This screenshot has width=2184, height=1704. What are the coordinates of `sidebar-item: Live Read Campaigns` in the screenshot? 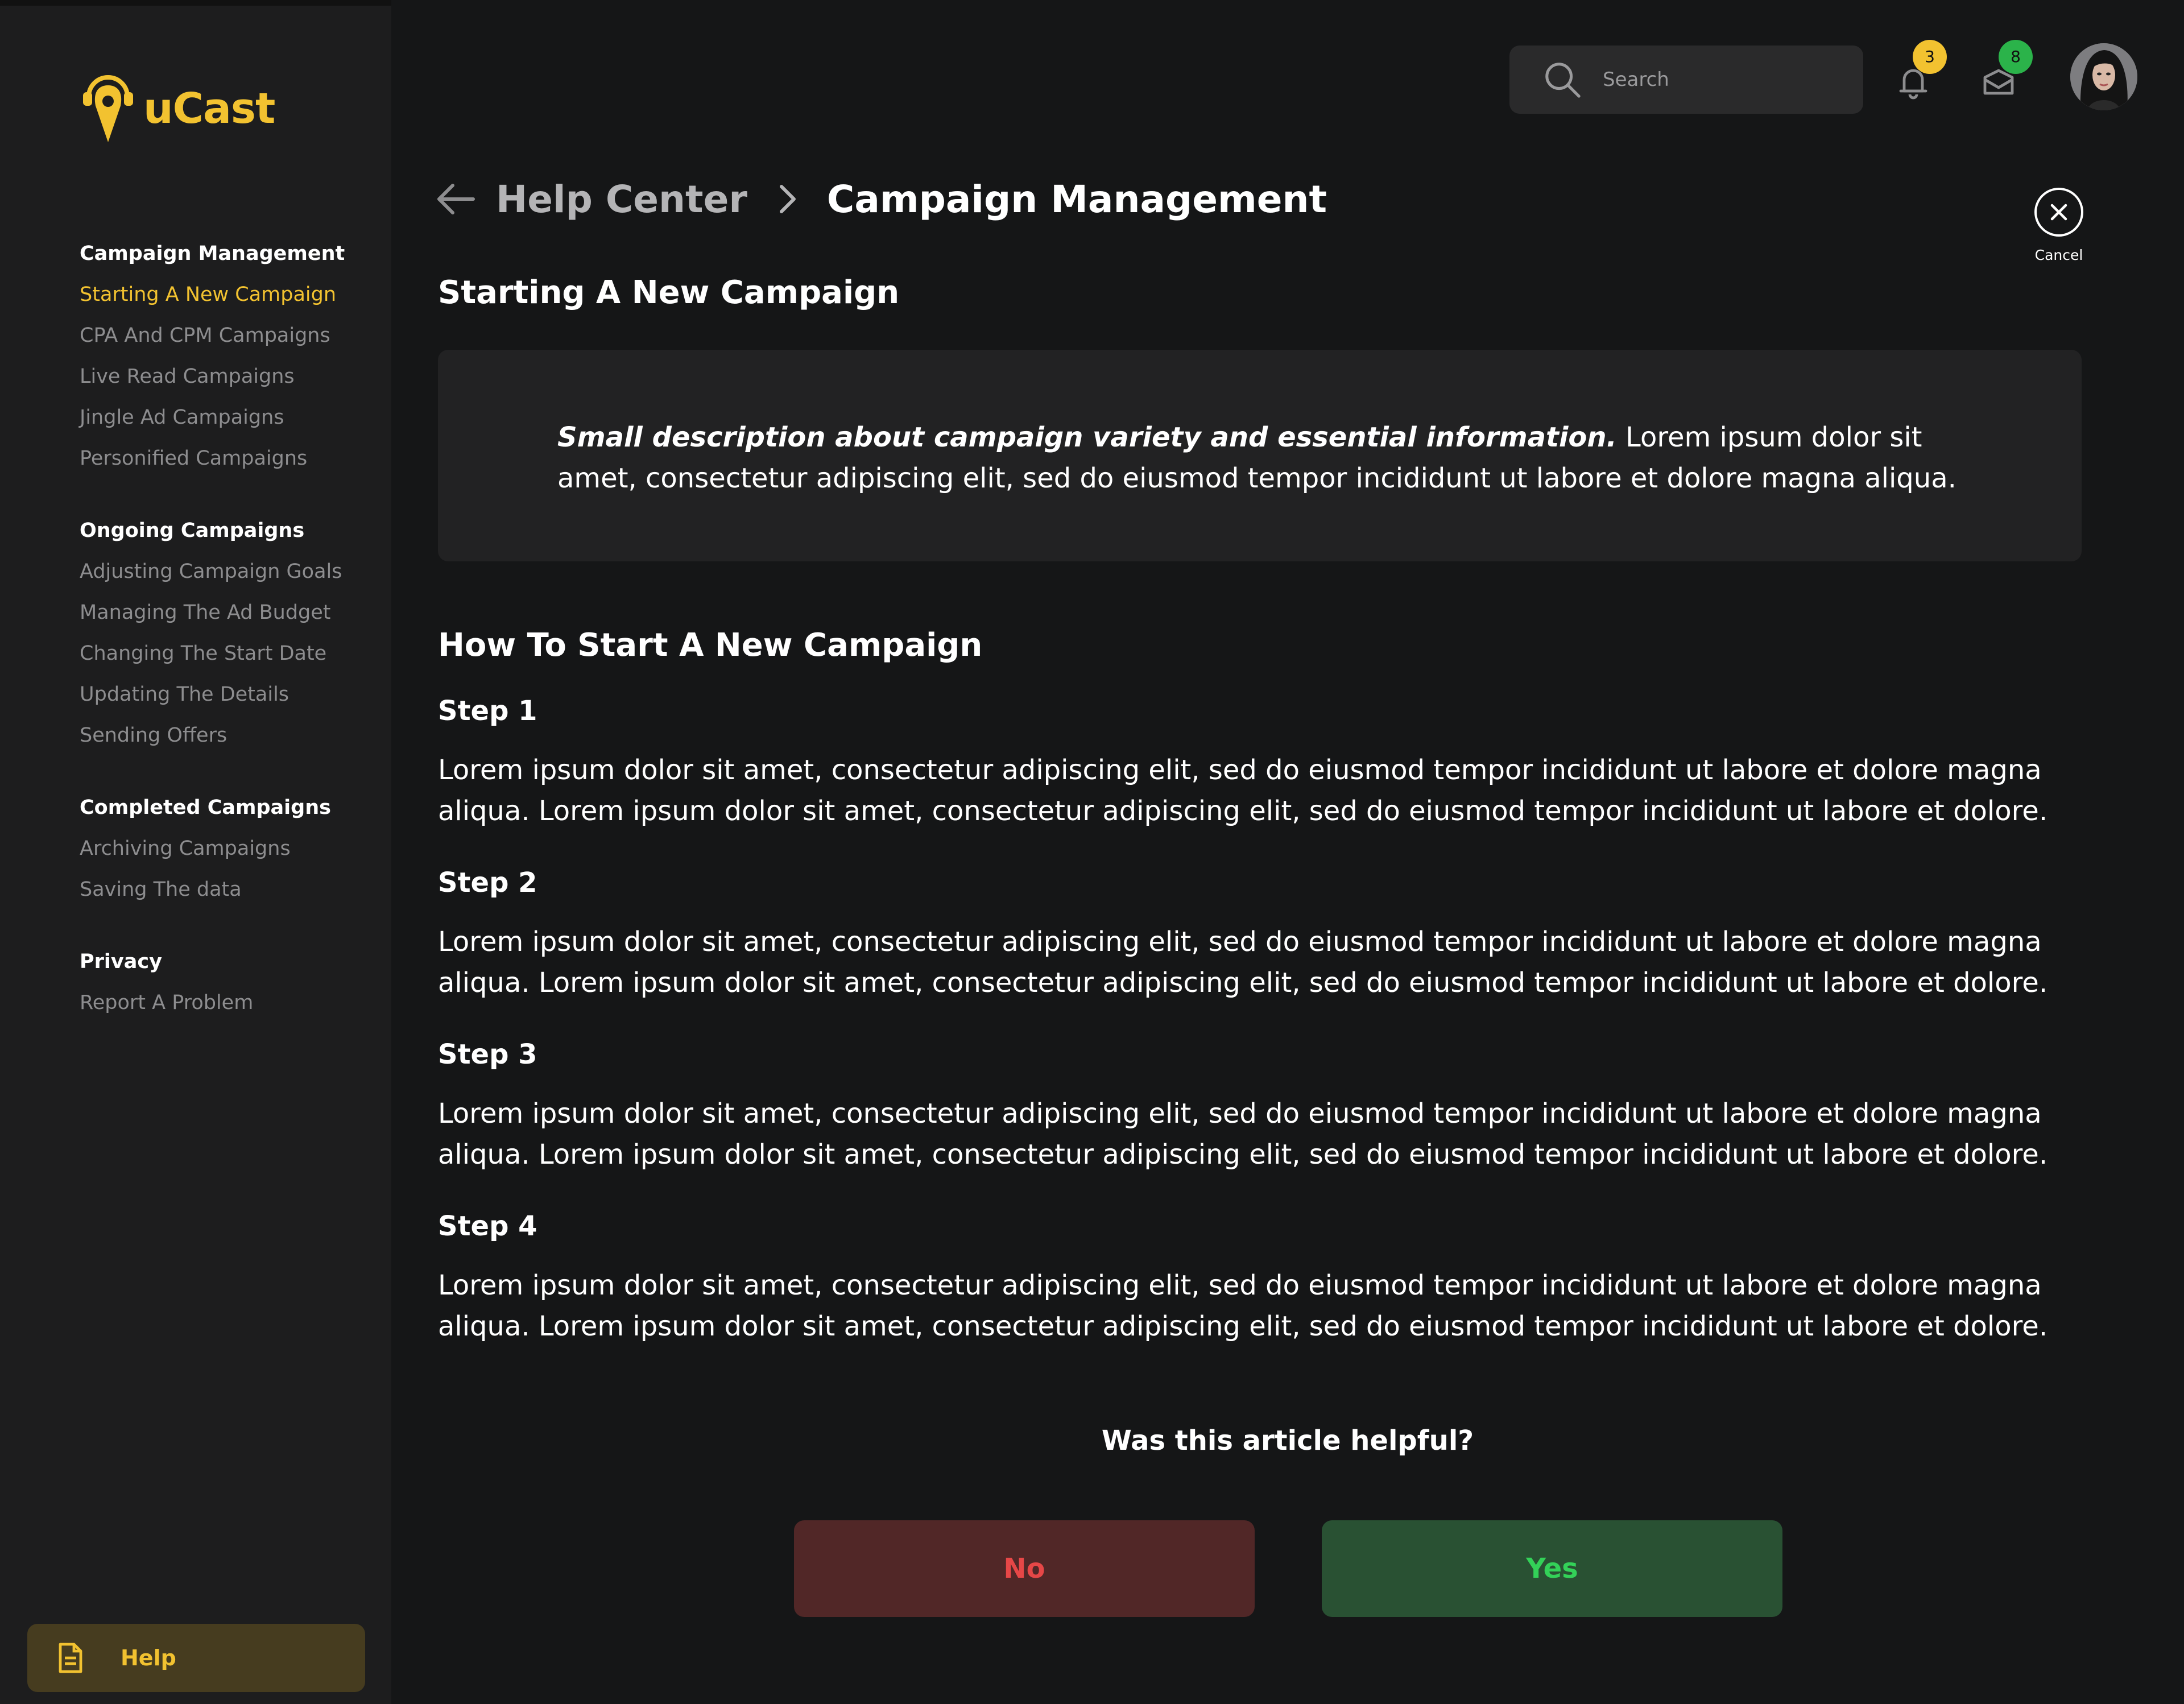 It's located at (212, 377).